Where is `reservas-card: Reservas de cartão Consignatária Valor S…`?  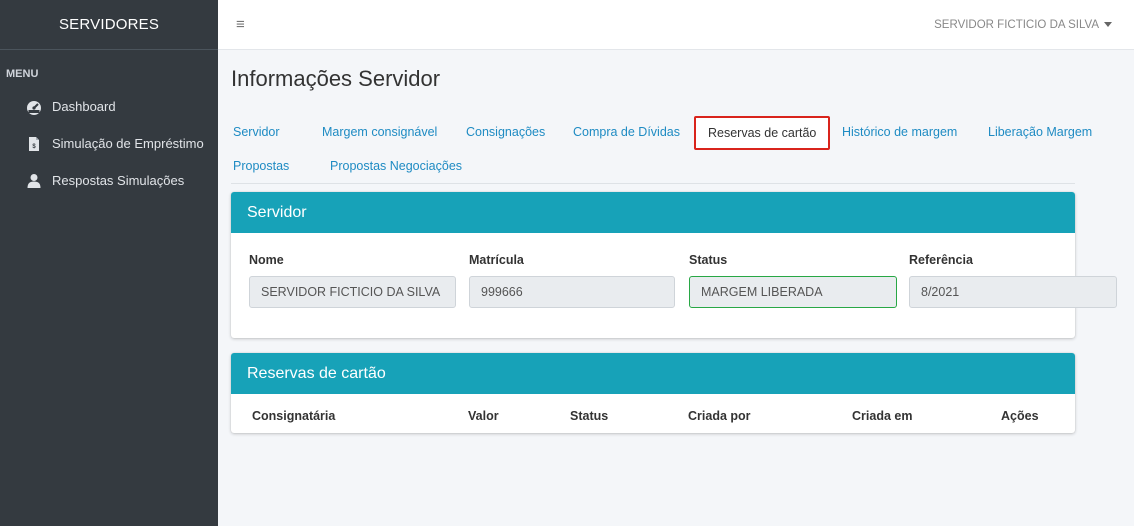 reservas-card: Reservas de cartão Consignatária Valor S… is located at coordinates (653, 393).